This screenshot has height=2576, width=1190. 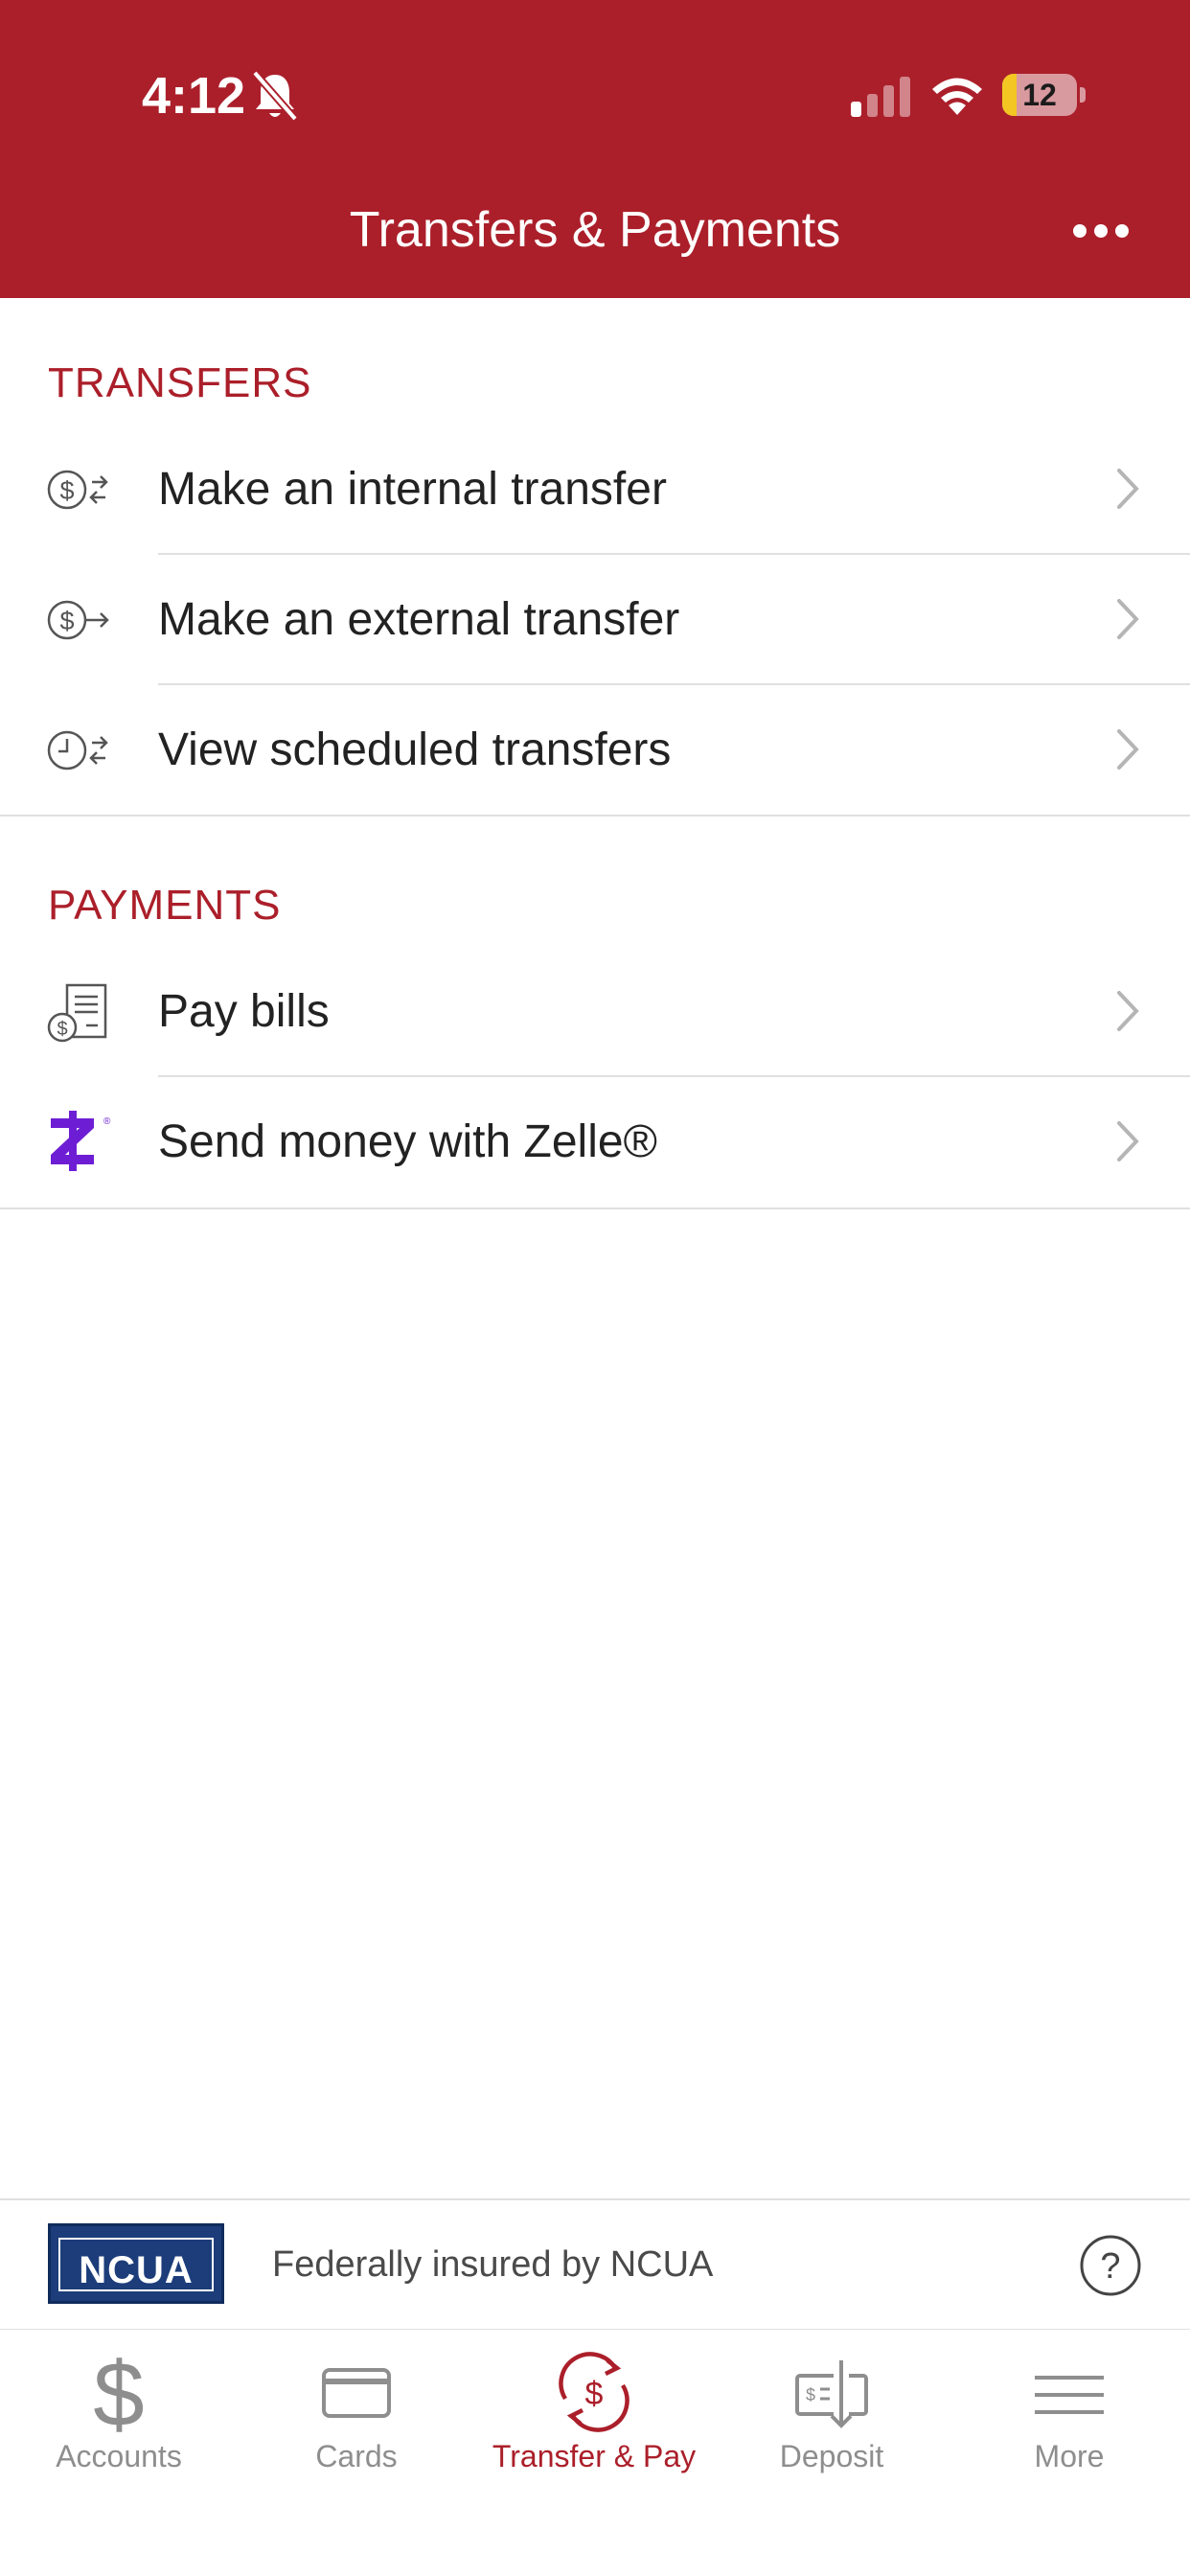 I want to click on transfer-pay-icon: $, so click(x=594, y=2392).